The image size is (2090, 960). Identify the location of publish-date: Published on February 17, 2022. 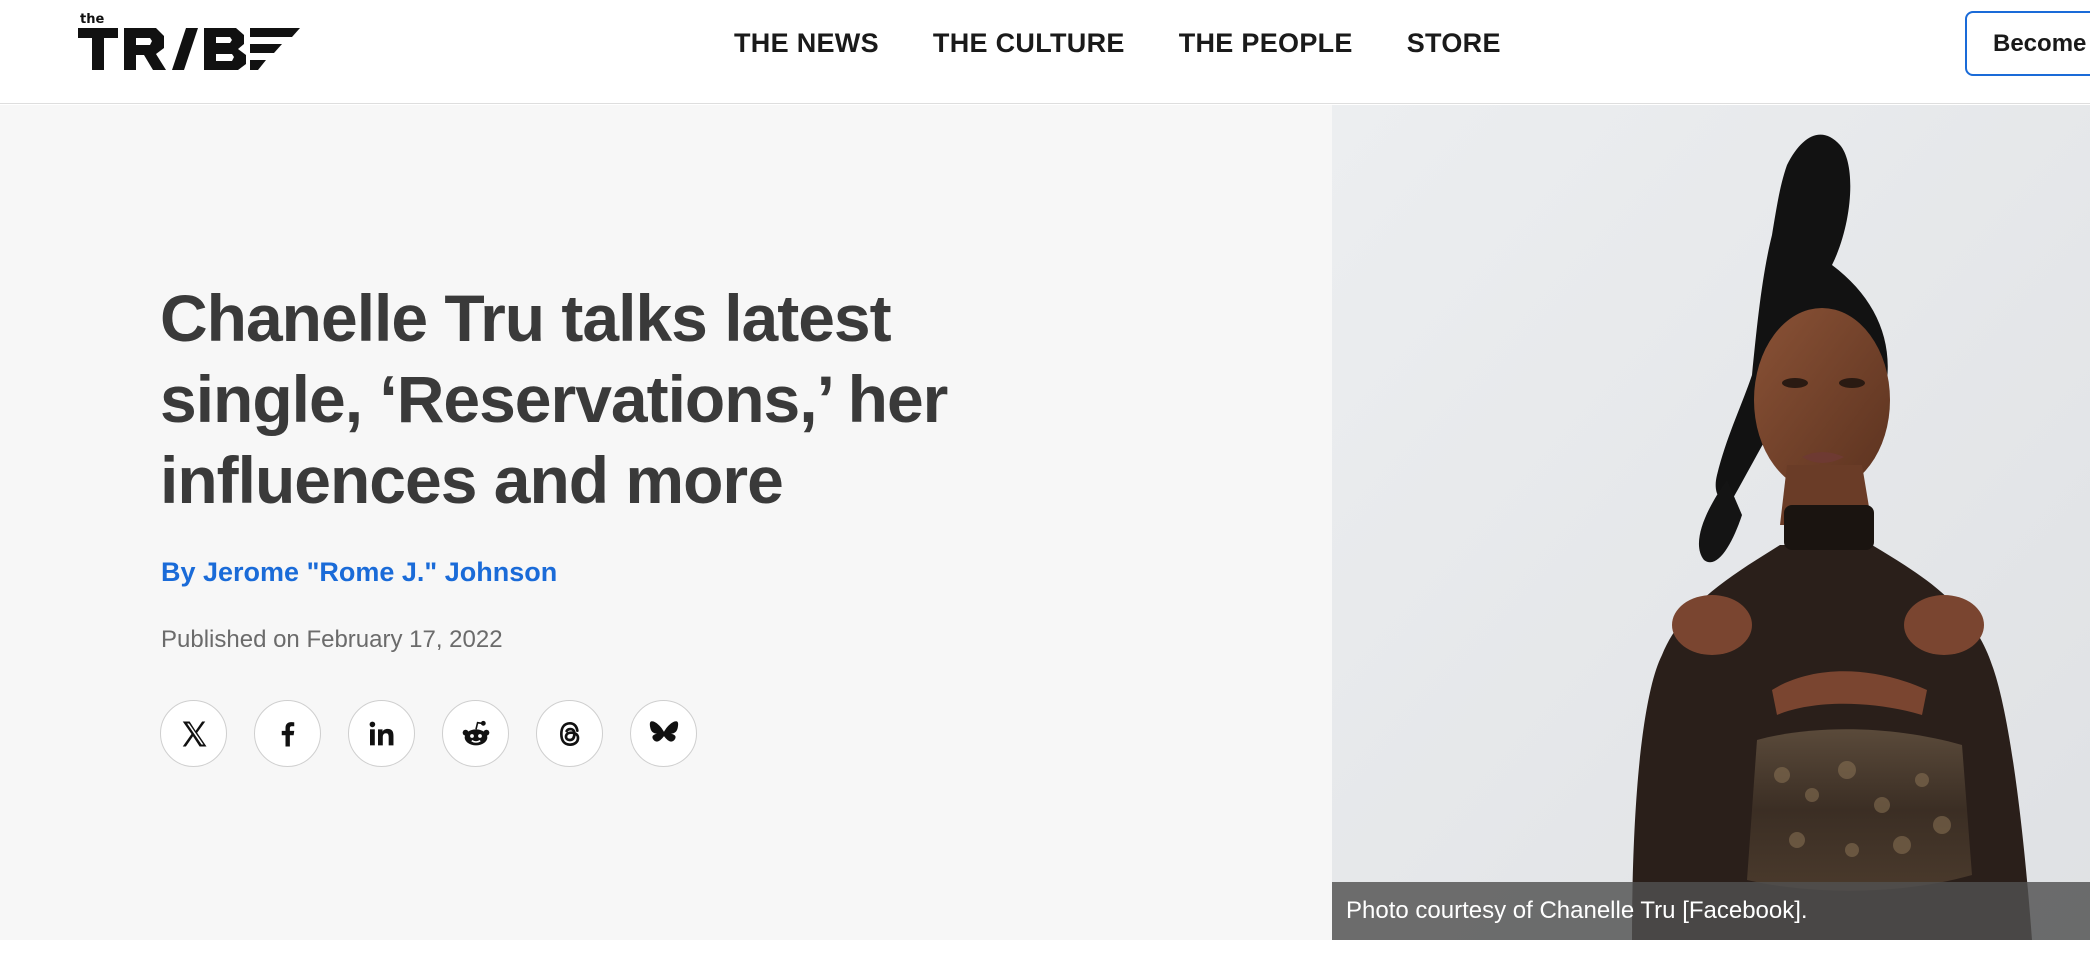
(332, 639).